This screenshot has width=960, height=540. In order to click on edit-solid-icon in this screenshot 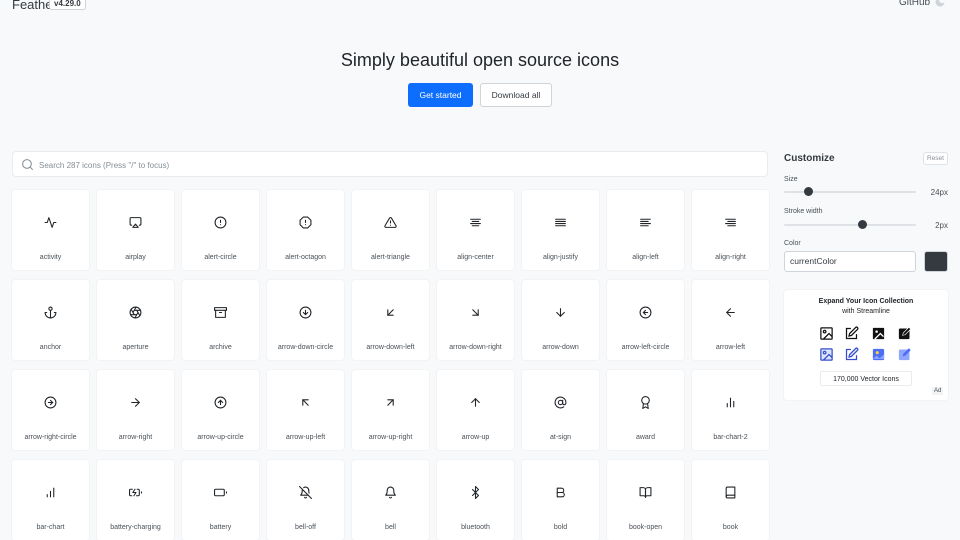, I will do `click(905, 333)`.